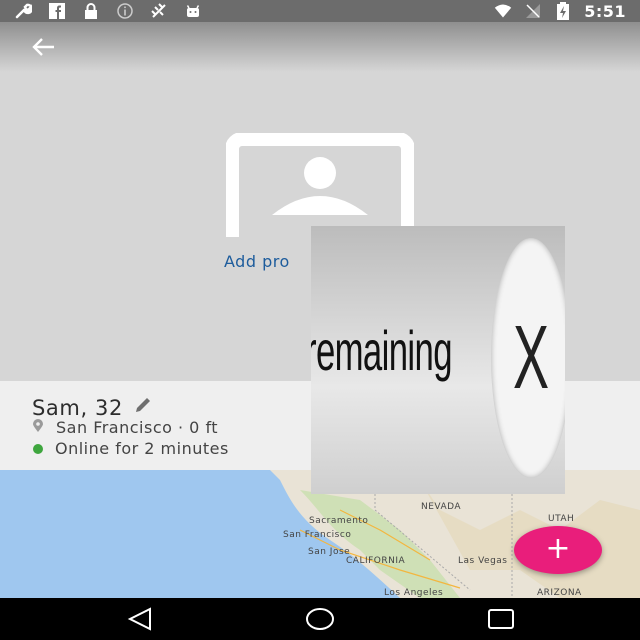  I want to click on arrow-left-icon, so click(43, 47).